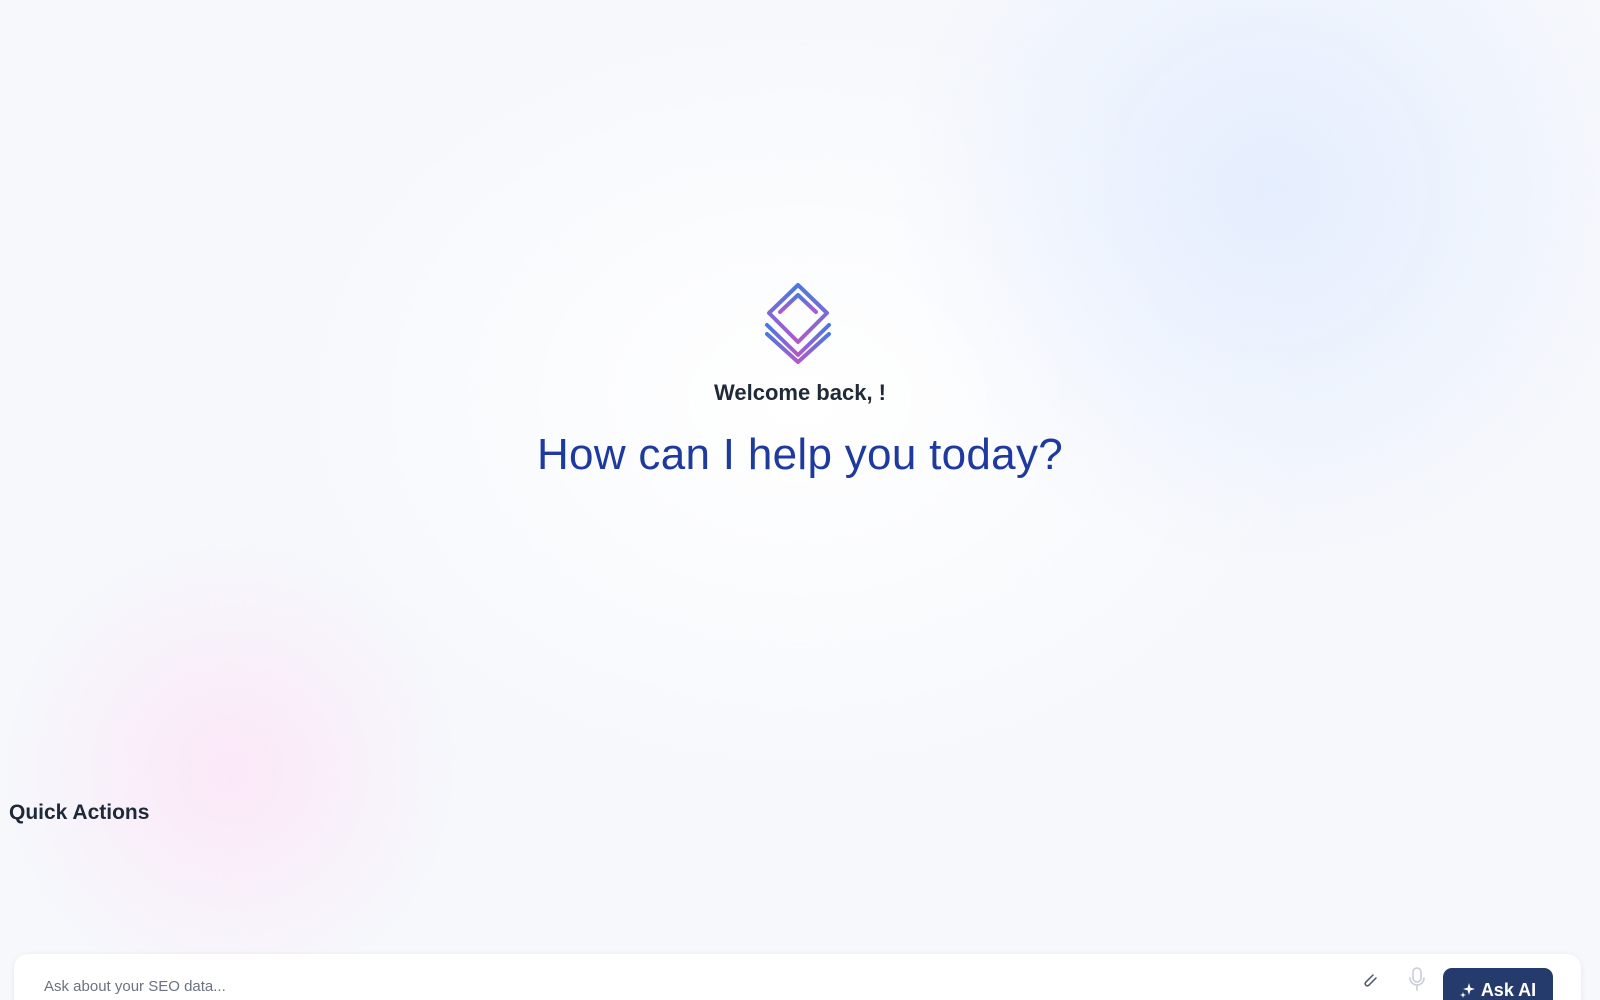 This screenshot has height=1000, width=1600. I want to click on logo-icon, so click(798, 323).